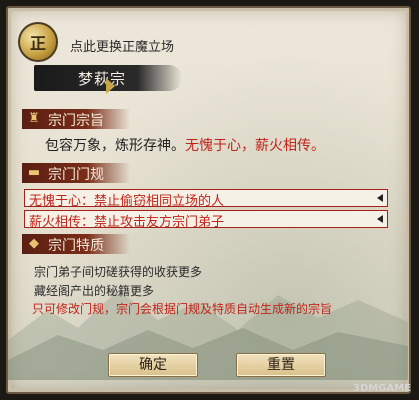  Describe the element at coordinates (115, 146) in the screenshot. I see `tenet-text-plain: 包容万象，炼形存神。` at that location.